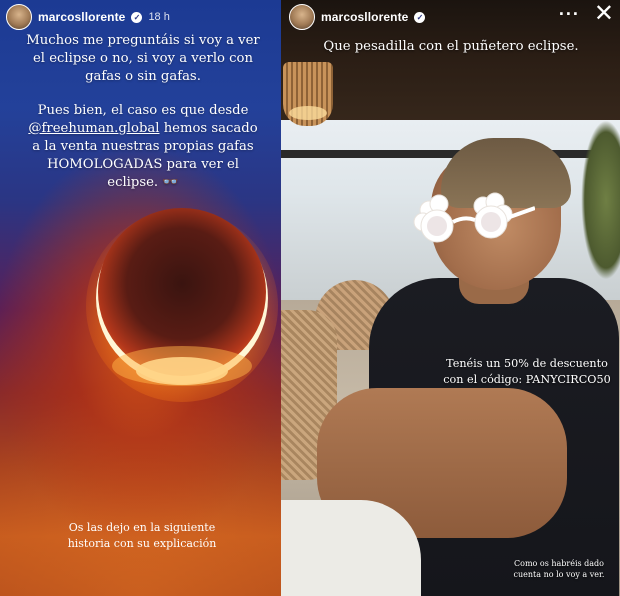  What do you see at coordinates (600, 200) in the screenshot?
I see `photo-plant` at bounding box center [600, 200].